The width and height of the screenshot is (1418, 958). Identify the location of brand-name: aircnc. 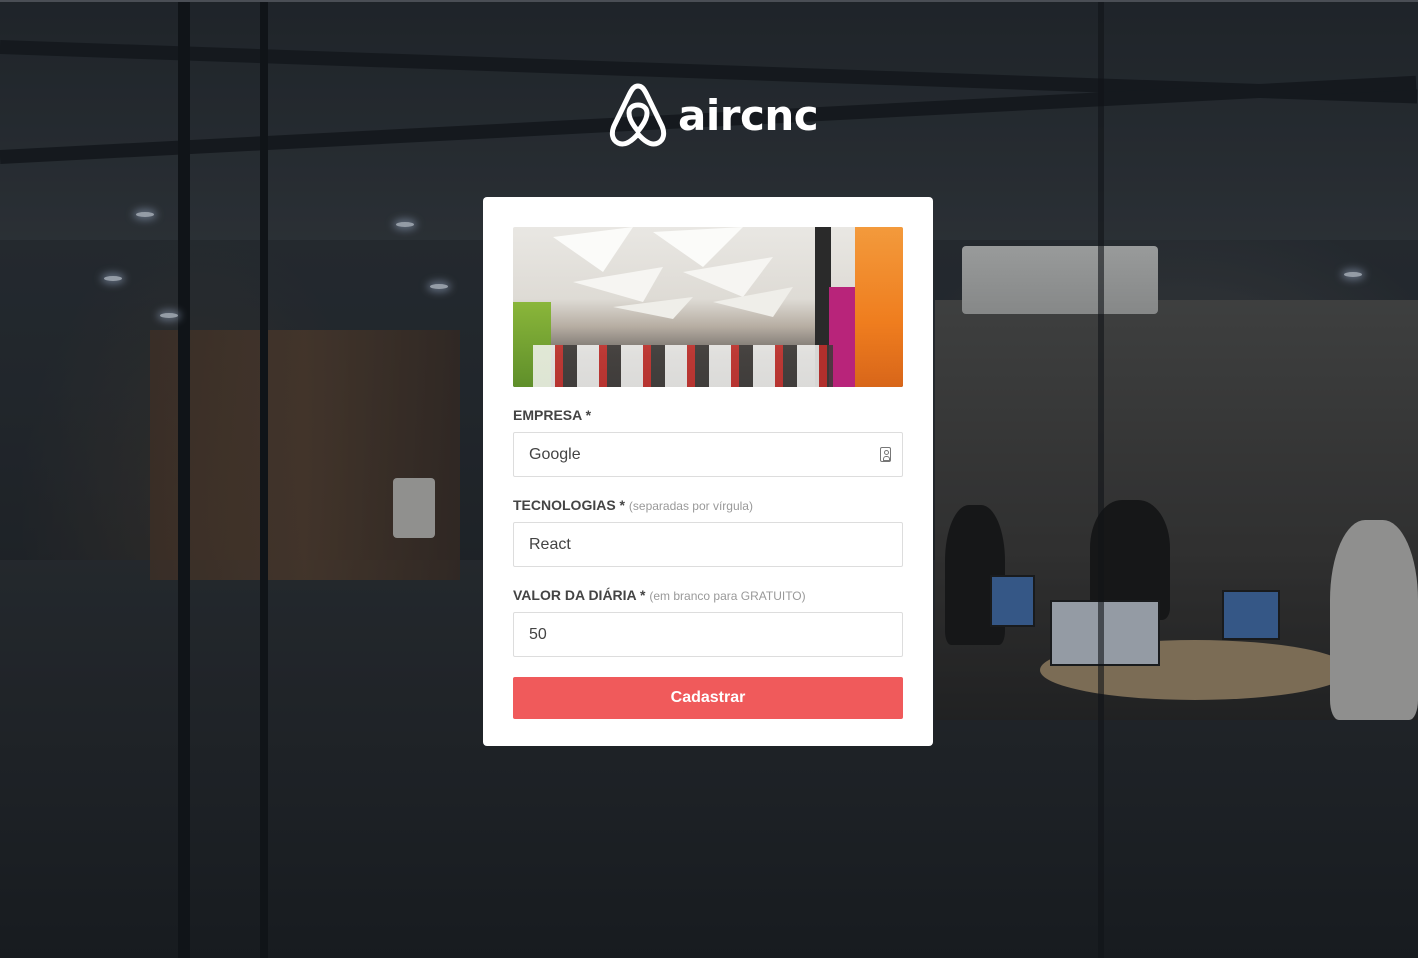
(748, 115).